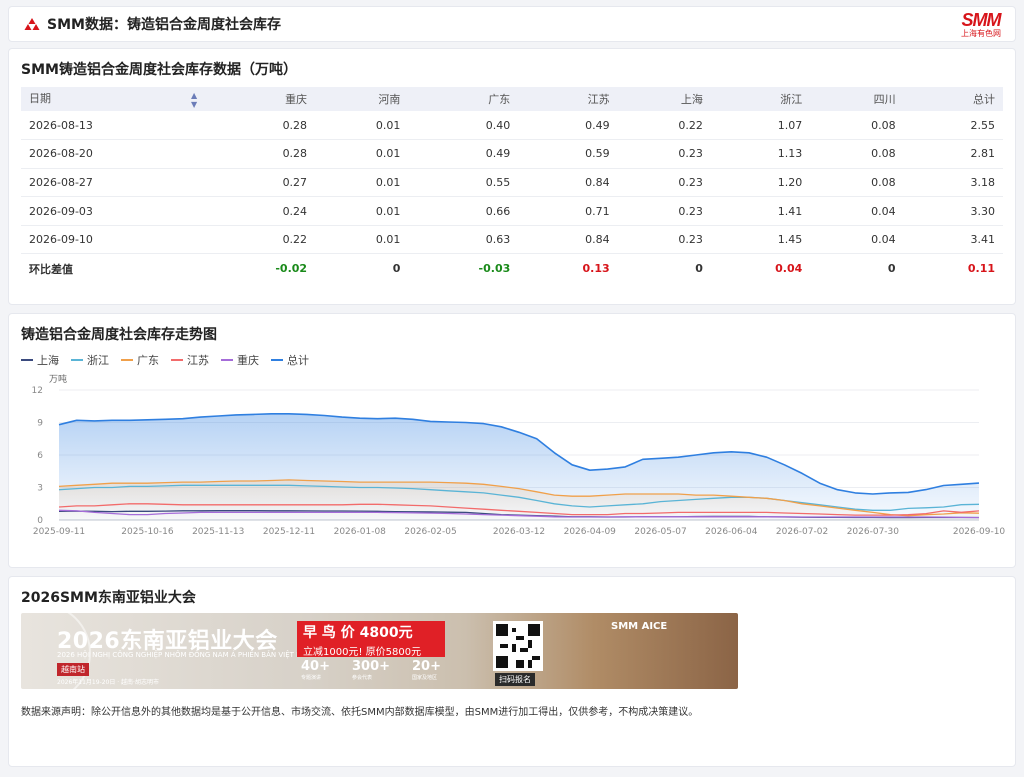  What do you see at coordinates (198, 360) in the screenshot?
I see `legend-label: 江苏` at bounding box center [198, 360].